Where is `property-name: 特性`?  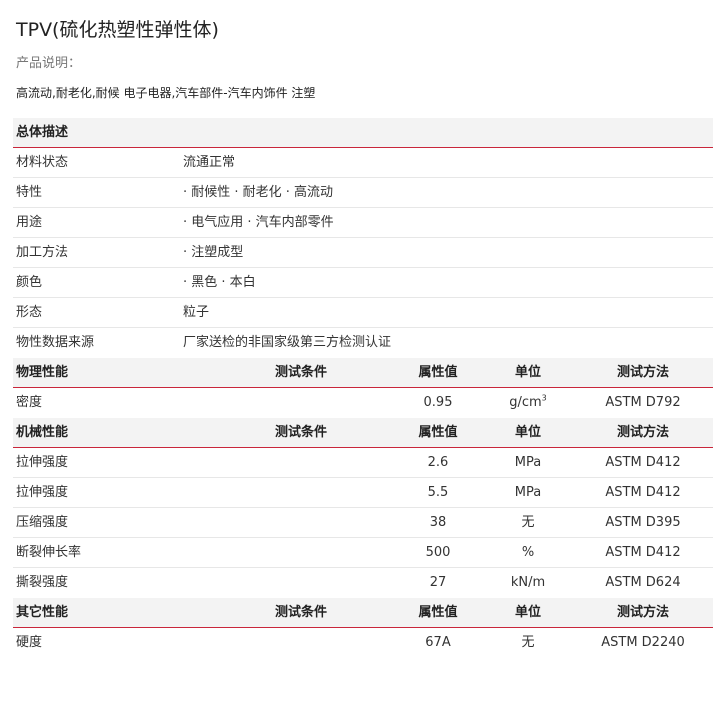 property-name: 特性 is located at coordinates (29, 192).